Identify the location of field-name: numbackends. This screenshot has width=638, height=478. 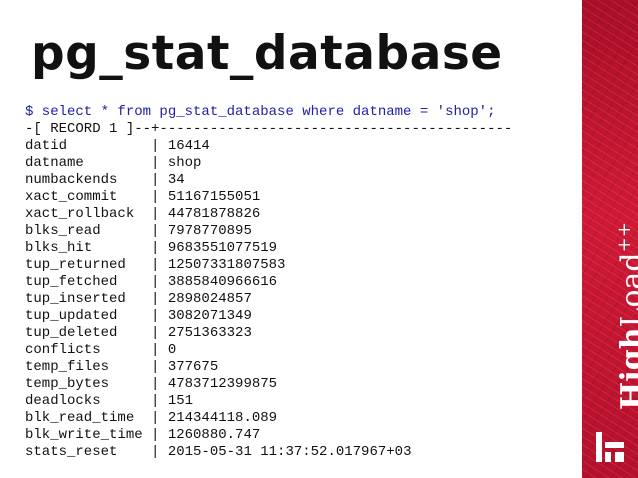
(71, 180).